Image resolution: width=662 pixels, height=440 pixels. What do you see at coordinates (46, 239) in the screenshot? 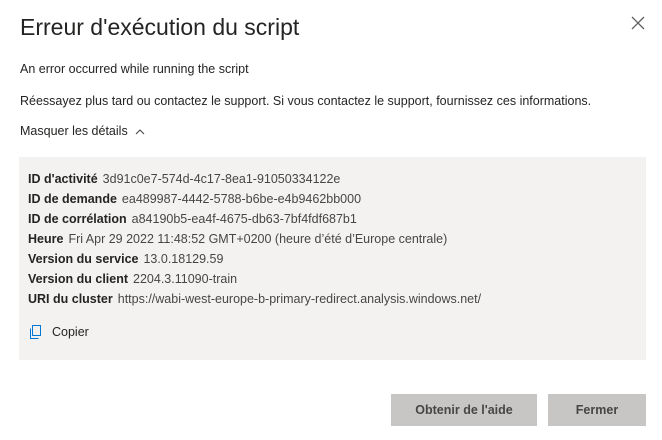
I see `detail-label: Heure` at bounding box center [46, 239].